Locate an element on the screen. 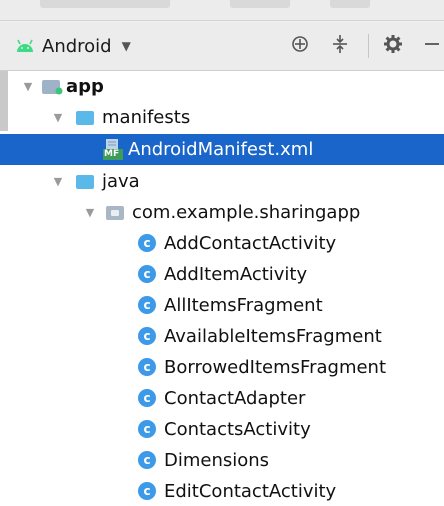 Image resolution: width=444 pixels, height=506 pixels. project-view-selector: Android ▼ is located at coordinates (72, 46).